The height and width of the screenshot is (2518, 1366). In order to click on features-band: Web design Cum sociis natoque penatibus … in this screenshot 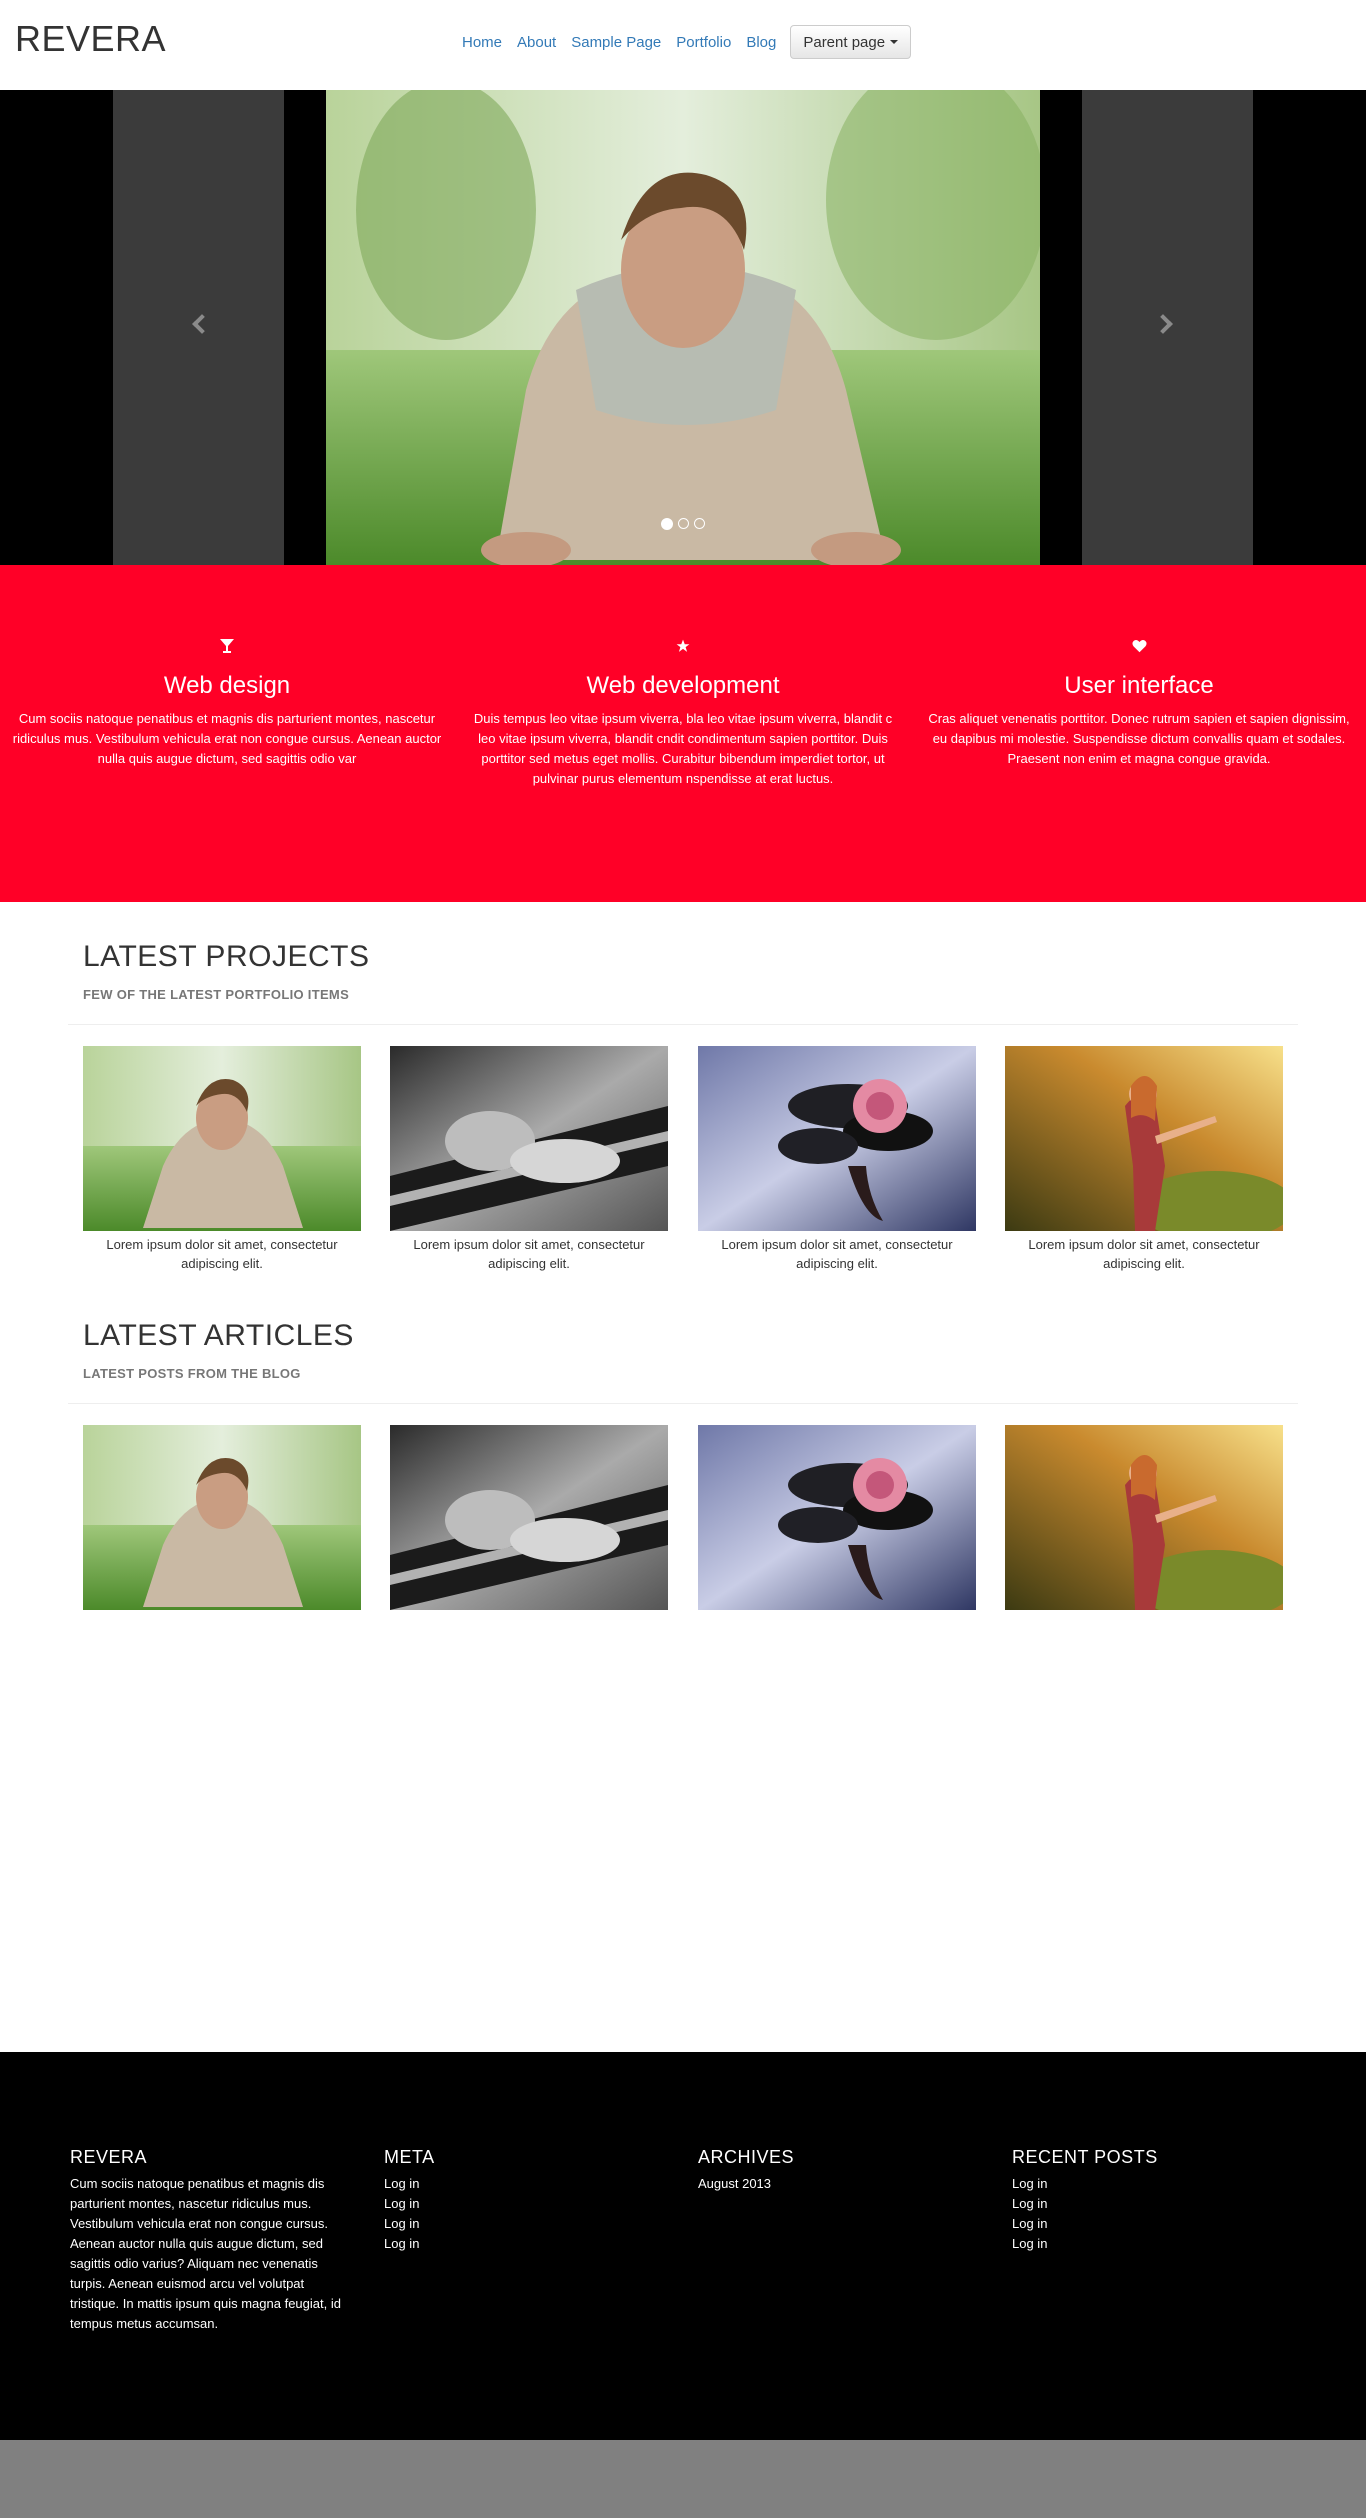, I will do `click(683, 733)`.